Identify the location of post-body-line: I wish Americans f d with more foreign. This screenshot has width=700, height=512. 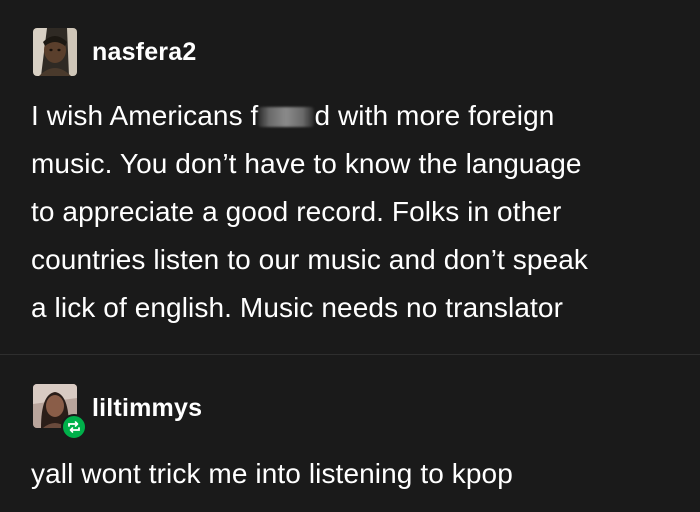
(361, 116).